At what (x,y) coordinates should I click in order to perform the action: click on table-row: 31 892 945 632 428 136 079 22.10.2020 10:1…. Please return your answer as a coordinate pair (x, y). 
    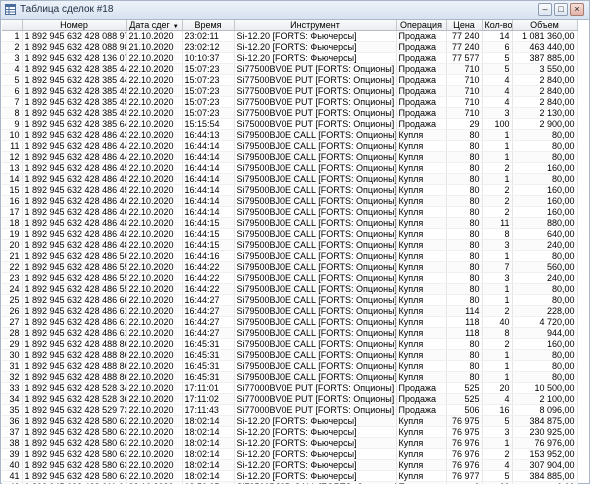
    Looking at the image, I should click on (290, 58).